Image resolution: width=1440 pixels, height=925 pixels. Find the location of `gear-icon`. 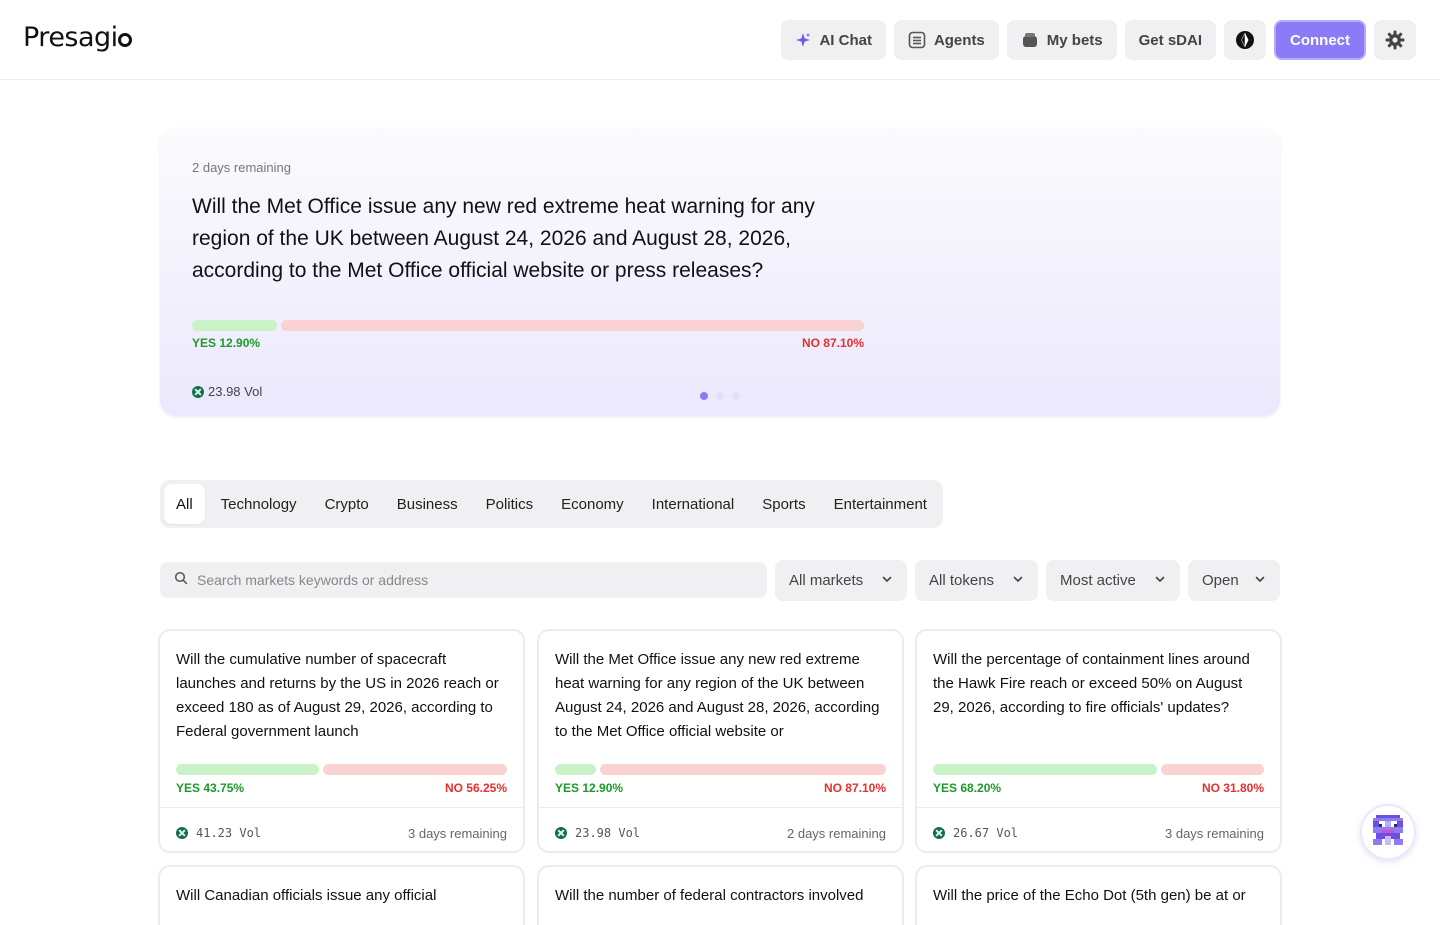

gear-icon is located at coordinates (1395, 40).